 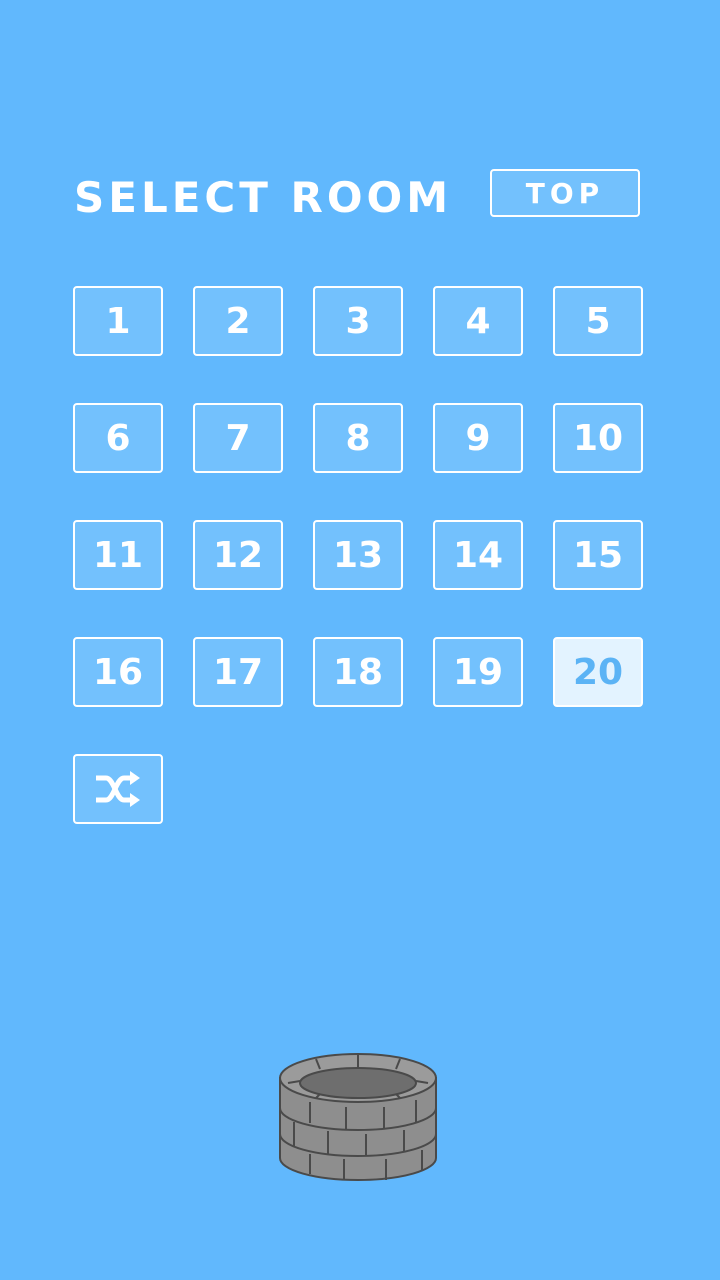 What do you see at coordinates (598, 672) in the screenshot?
I see `room-button-20: 20` at bounding box center [598, 672].